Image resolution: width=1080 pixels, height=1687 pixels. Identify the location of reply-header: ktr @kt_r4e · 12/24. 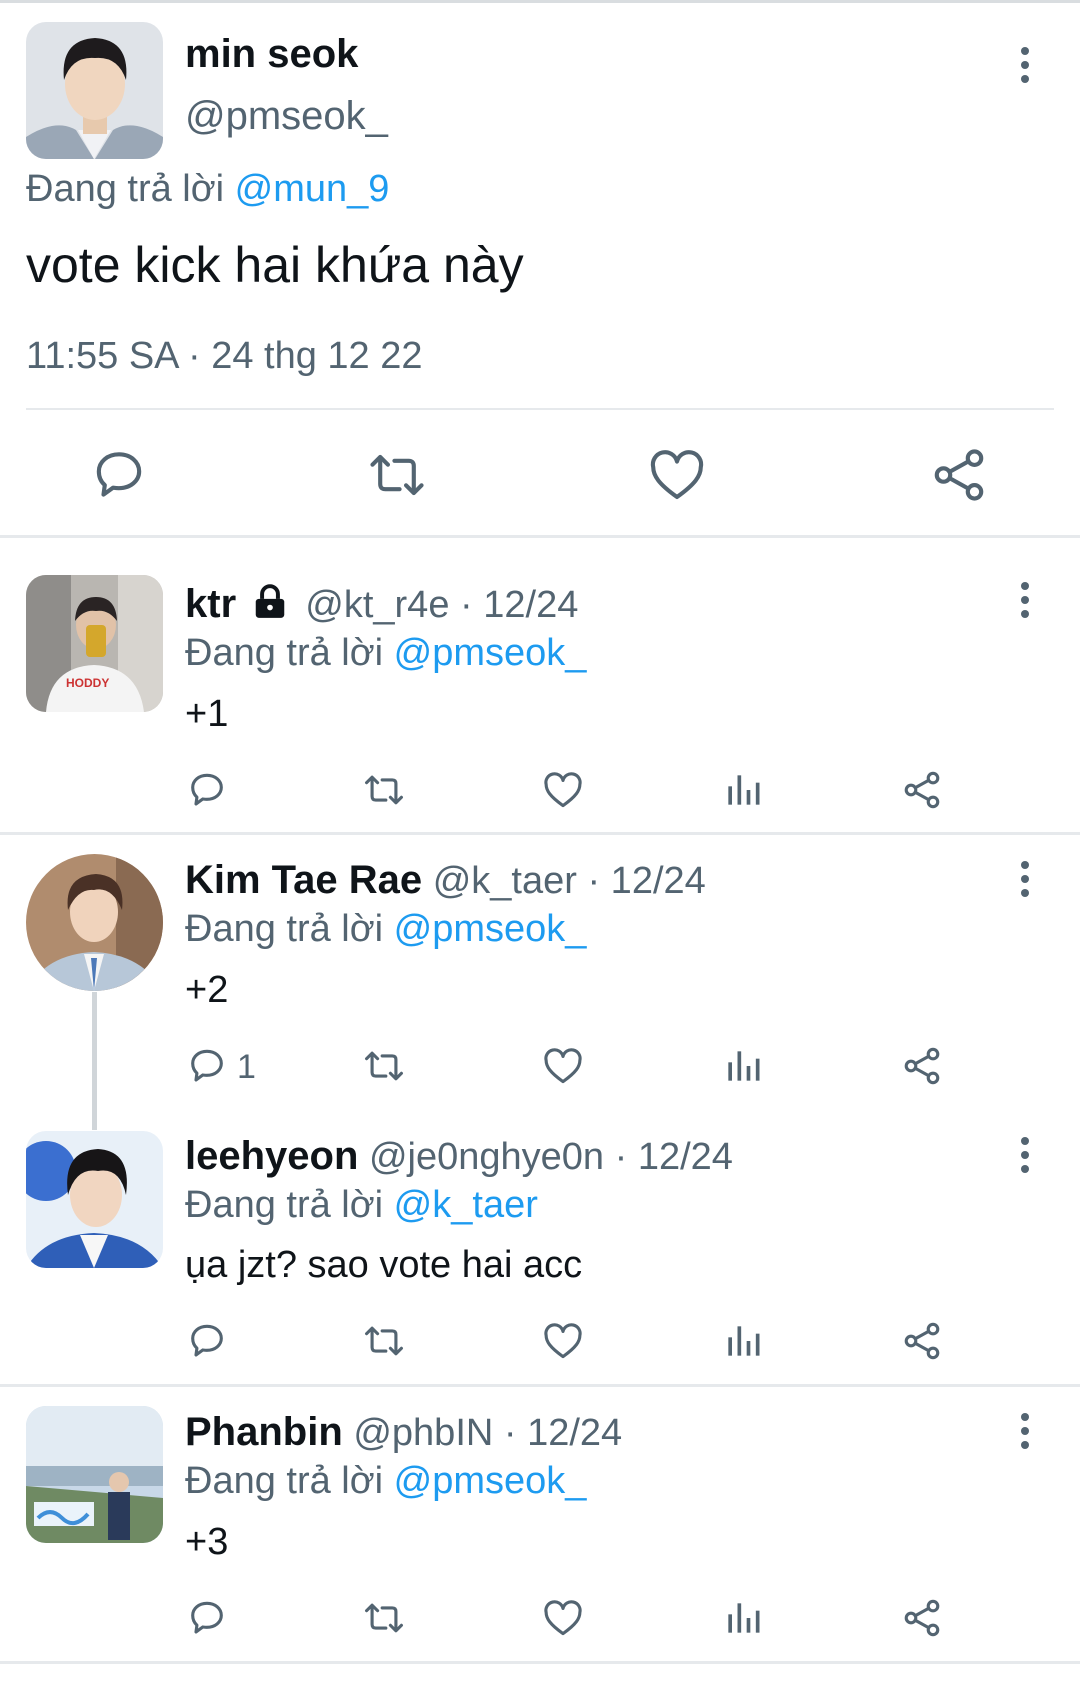
(381, 604).